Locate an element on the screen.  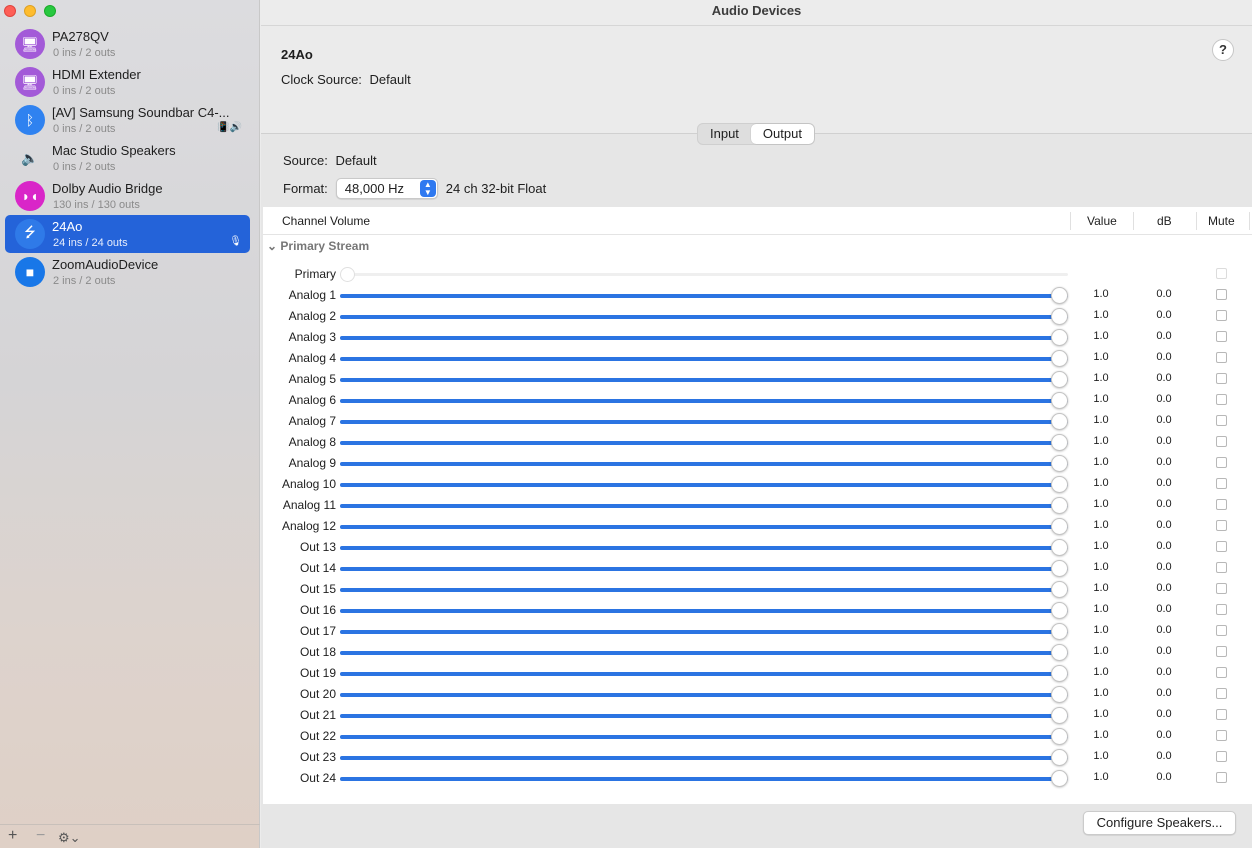
column-db: dB is located at coordinates (1164, 221).